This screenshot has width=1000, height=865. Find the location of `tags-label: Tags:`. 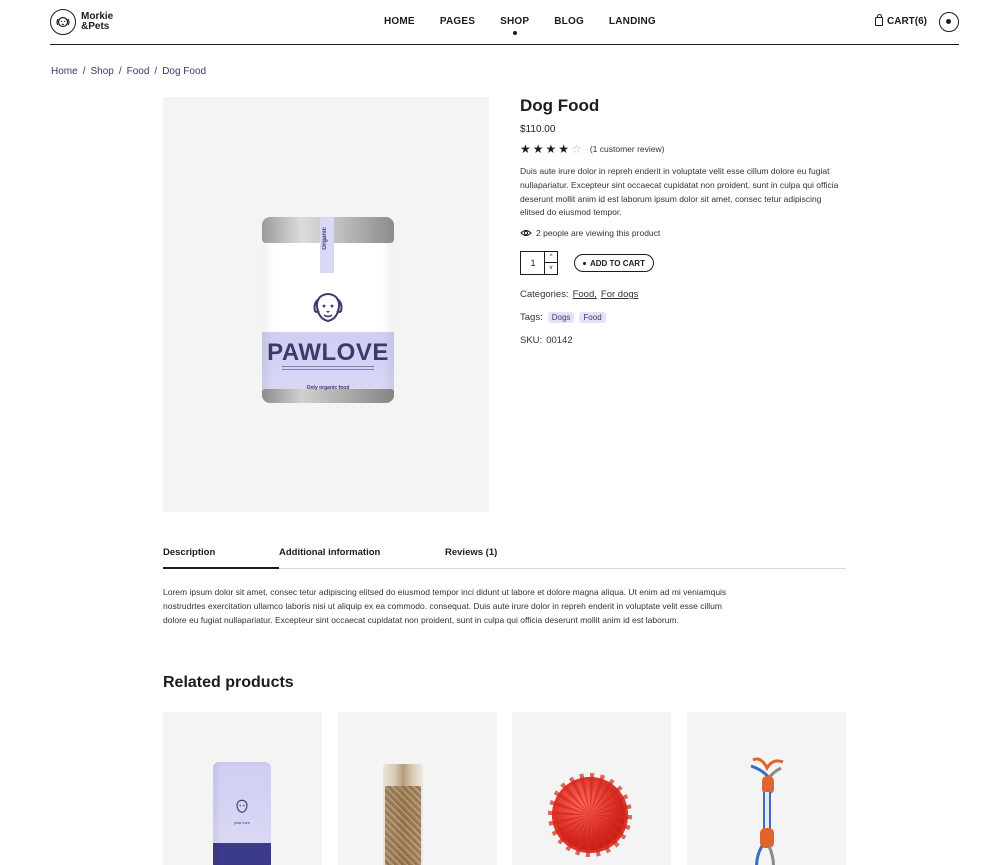

tags-label: Tags: is located at coordinates (531, 318).